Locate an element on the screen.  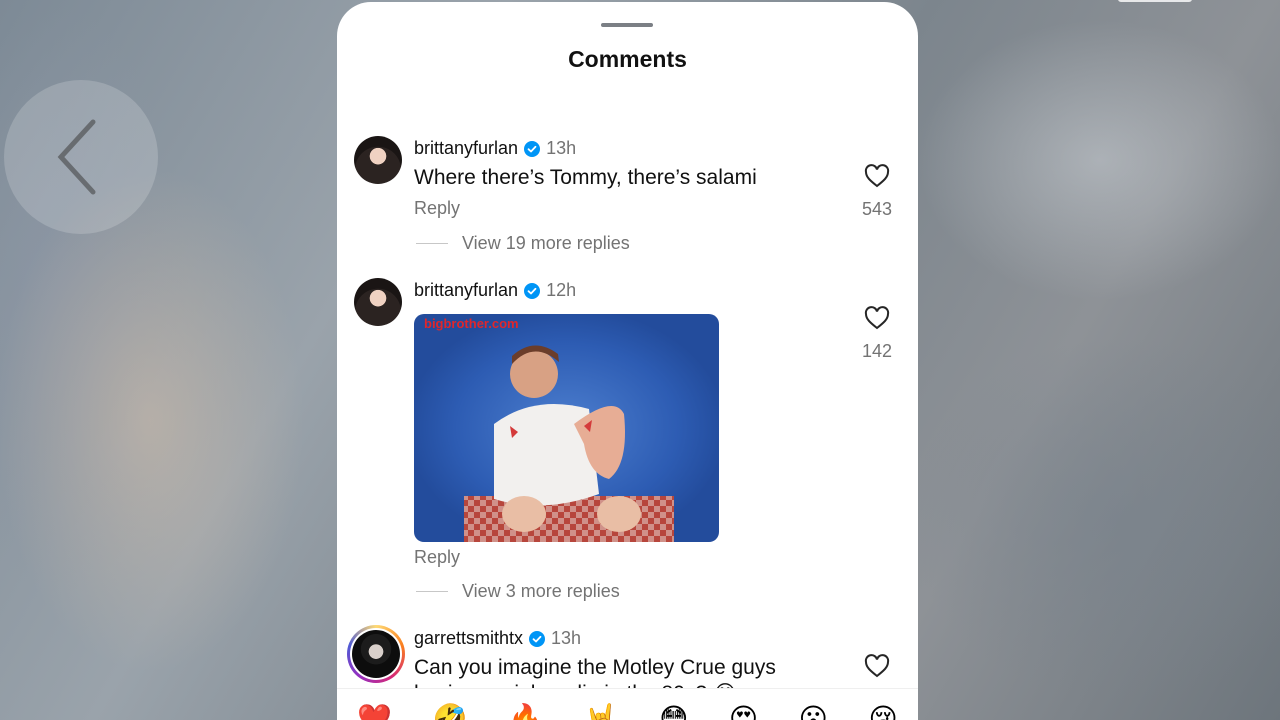
comment-meta: garrettsmithtx 13h is located at coordinates (497, 638).